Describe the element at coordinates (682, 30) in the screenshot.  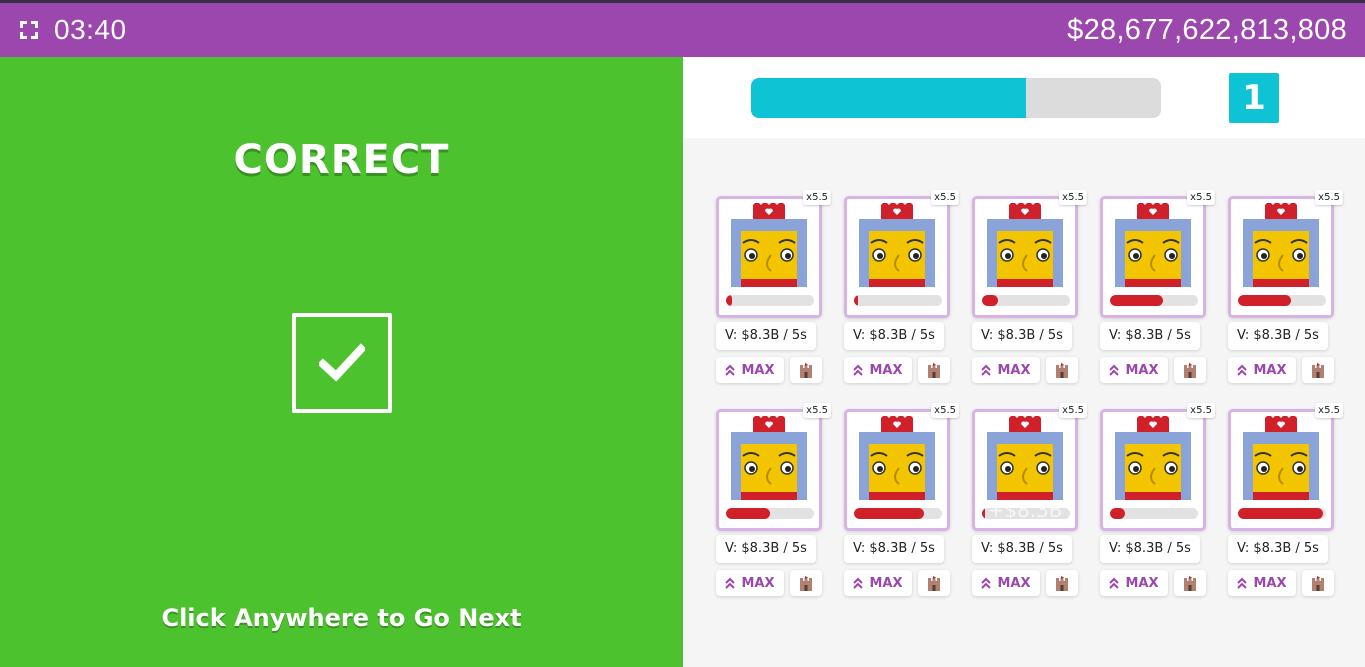
I see `header-bar: 03:40 $28,677,622,813,808` at that location.